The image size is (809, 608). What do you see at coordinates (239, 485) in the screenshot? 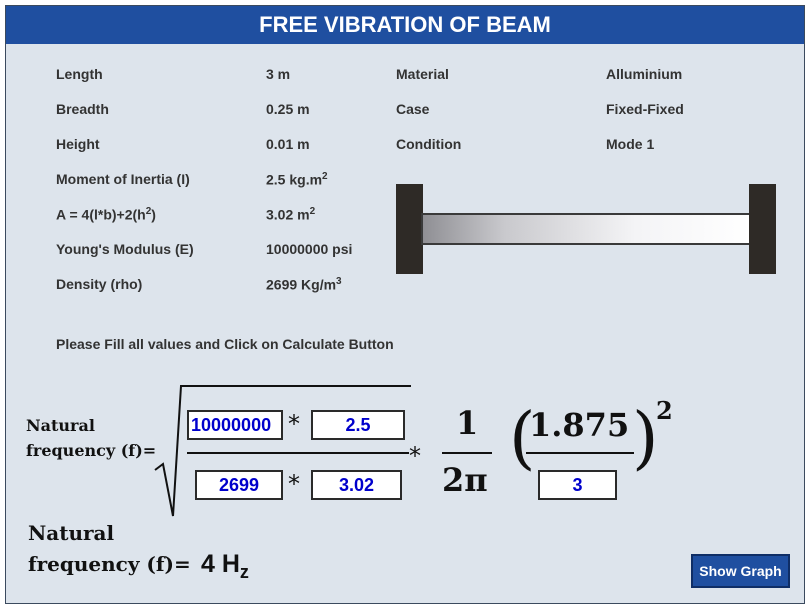
I see `density-input` at bounding box center [239, 485].